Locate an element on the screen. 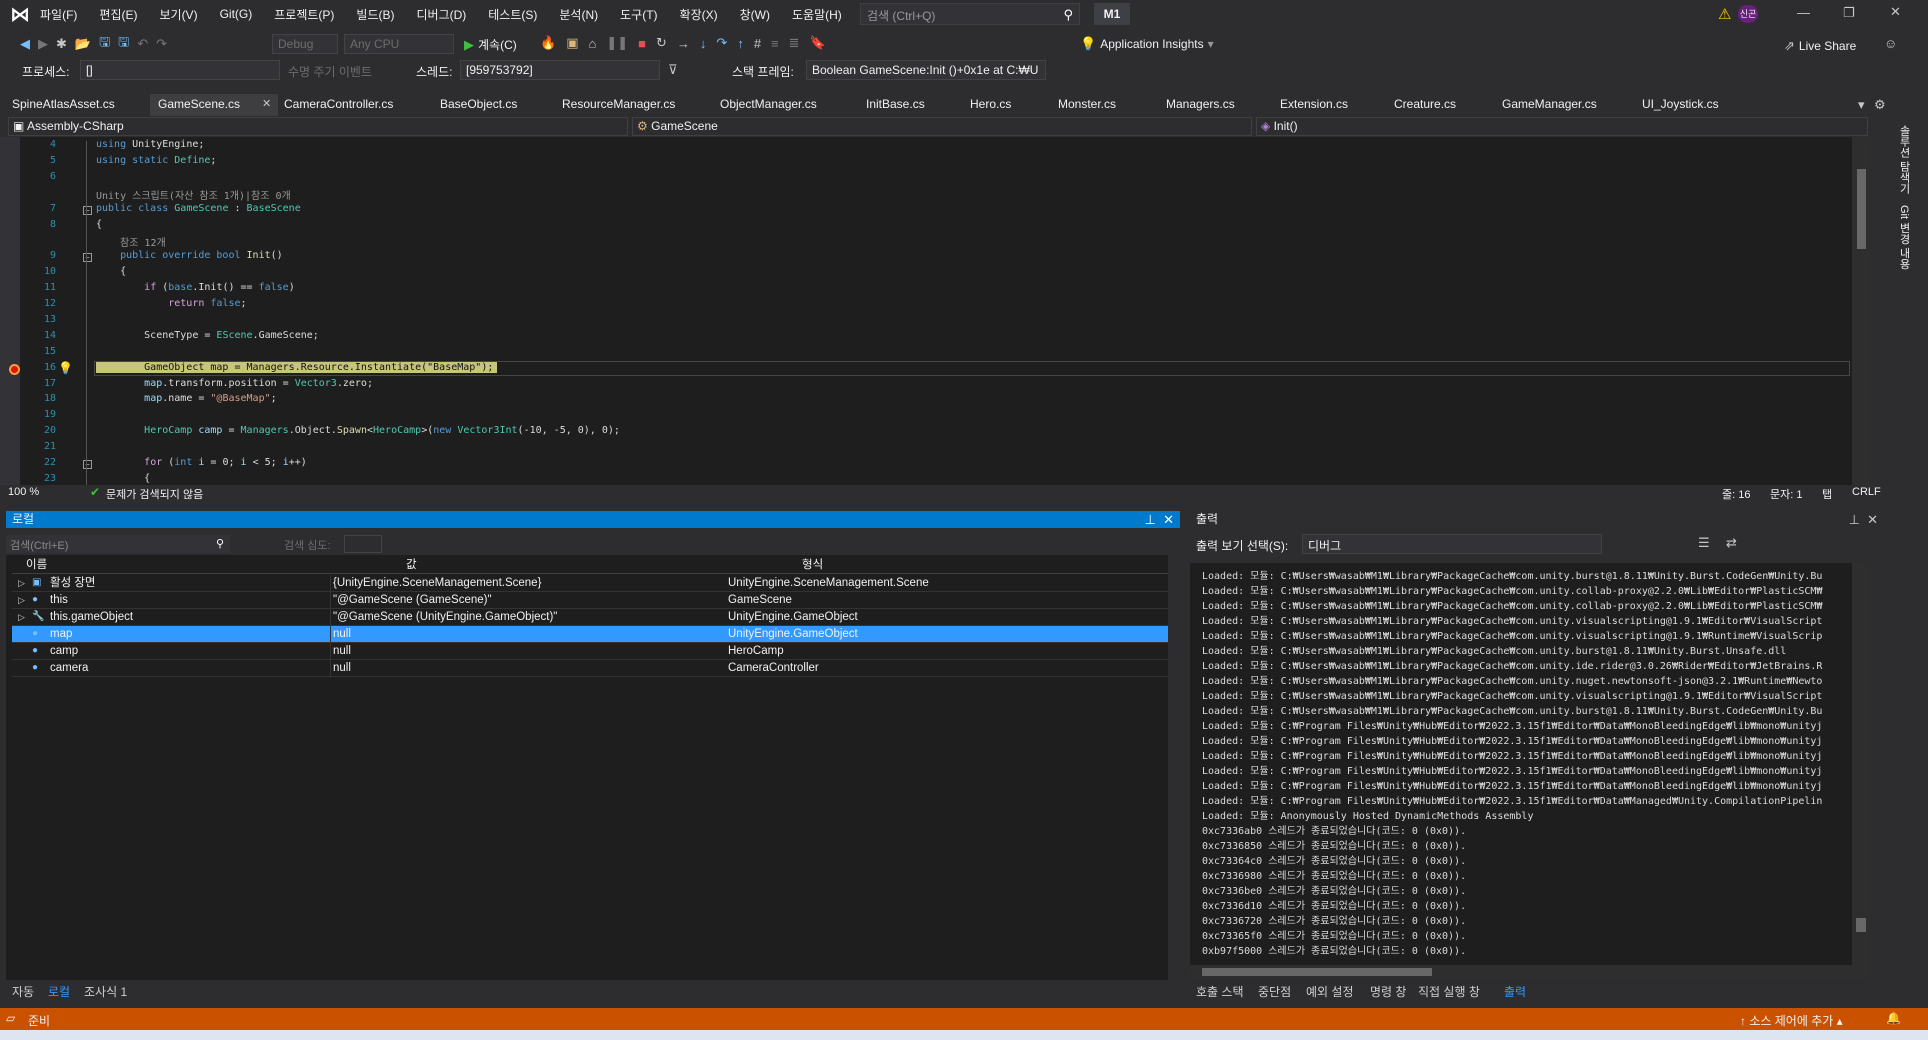 This screenshot has height=1040, width=1928. pause-icon: ❚❚ is located at coordinates (617, 43).